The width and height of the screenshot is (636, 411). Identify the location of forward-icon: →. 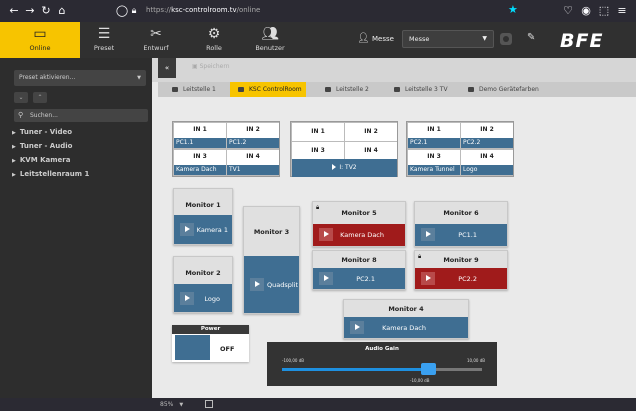
(30, 11).